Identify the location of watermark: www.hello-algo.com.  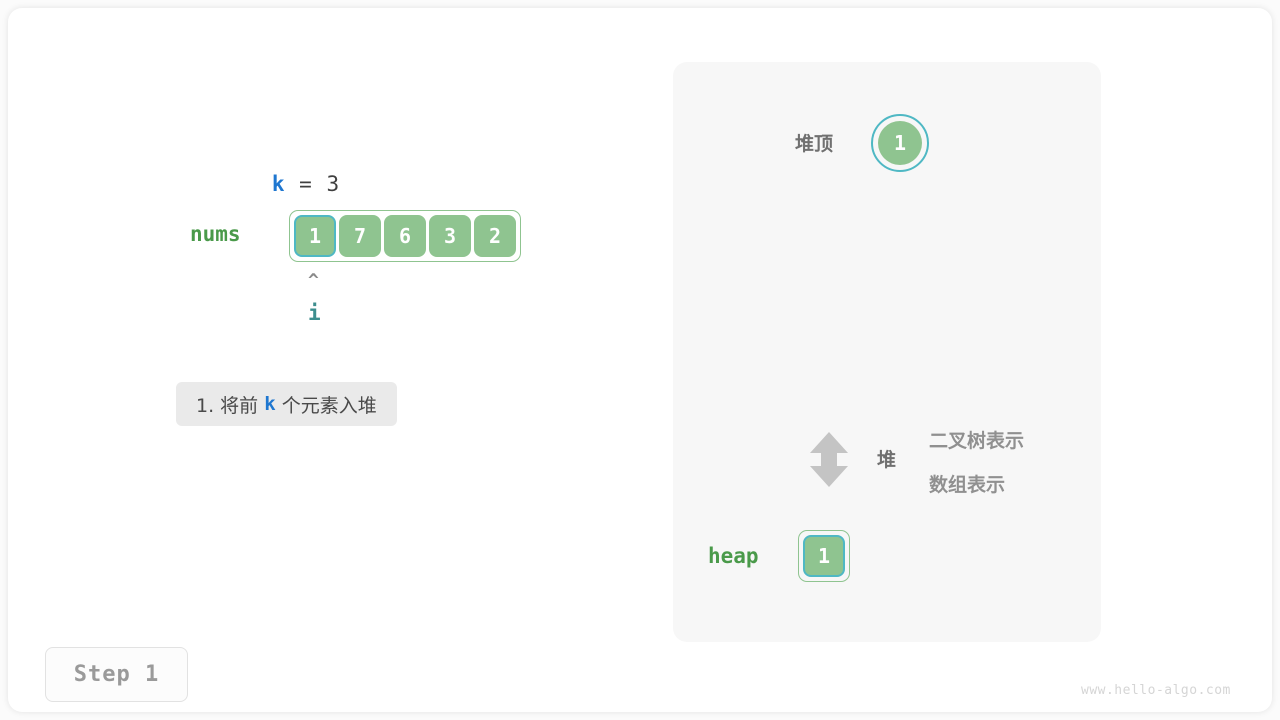
(1156, 690).